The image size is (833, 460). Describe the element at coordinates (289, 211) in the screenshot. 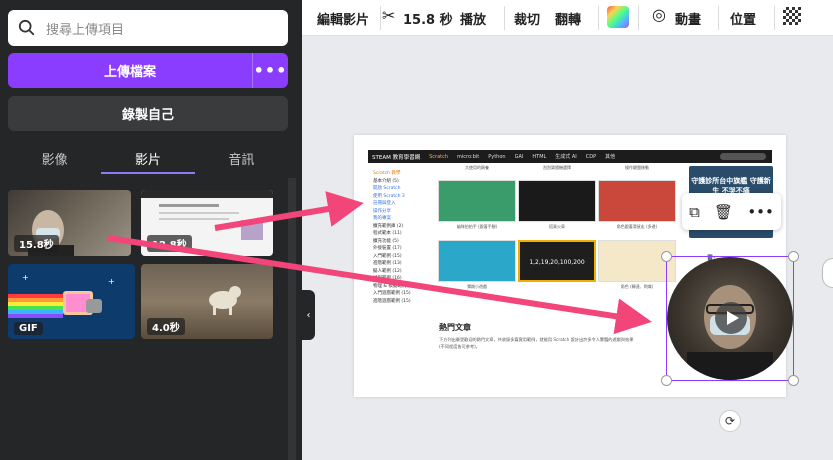

I see `arrow-to-sidebar` at that location.